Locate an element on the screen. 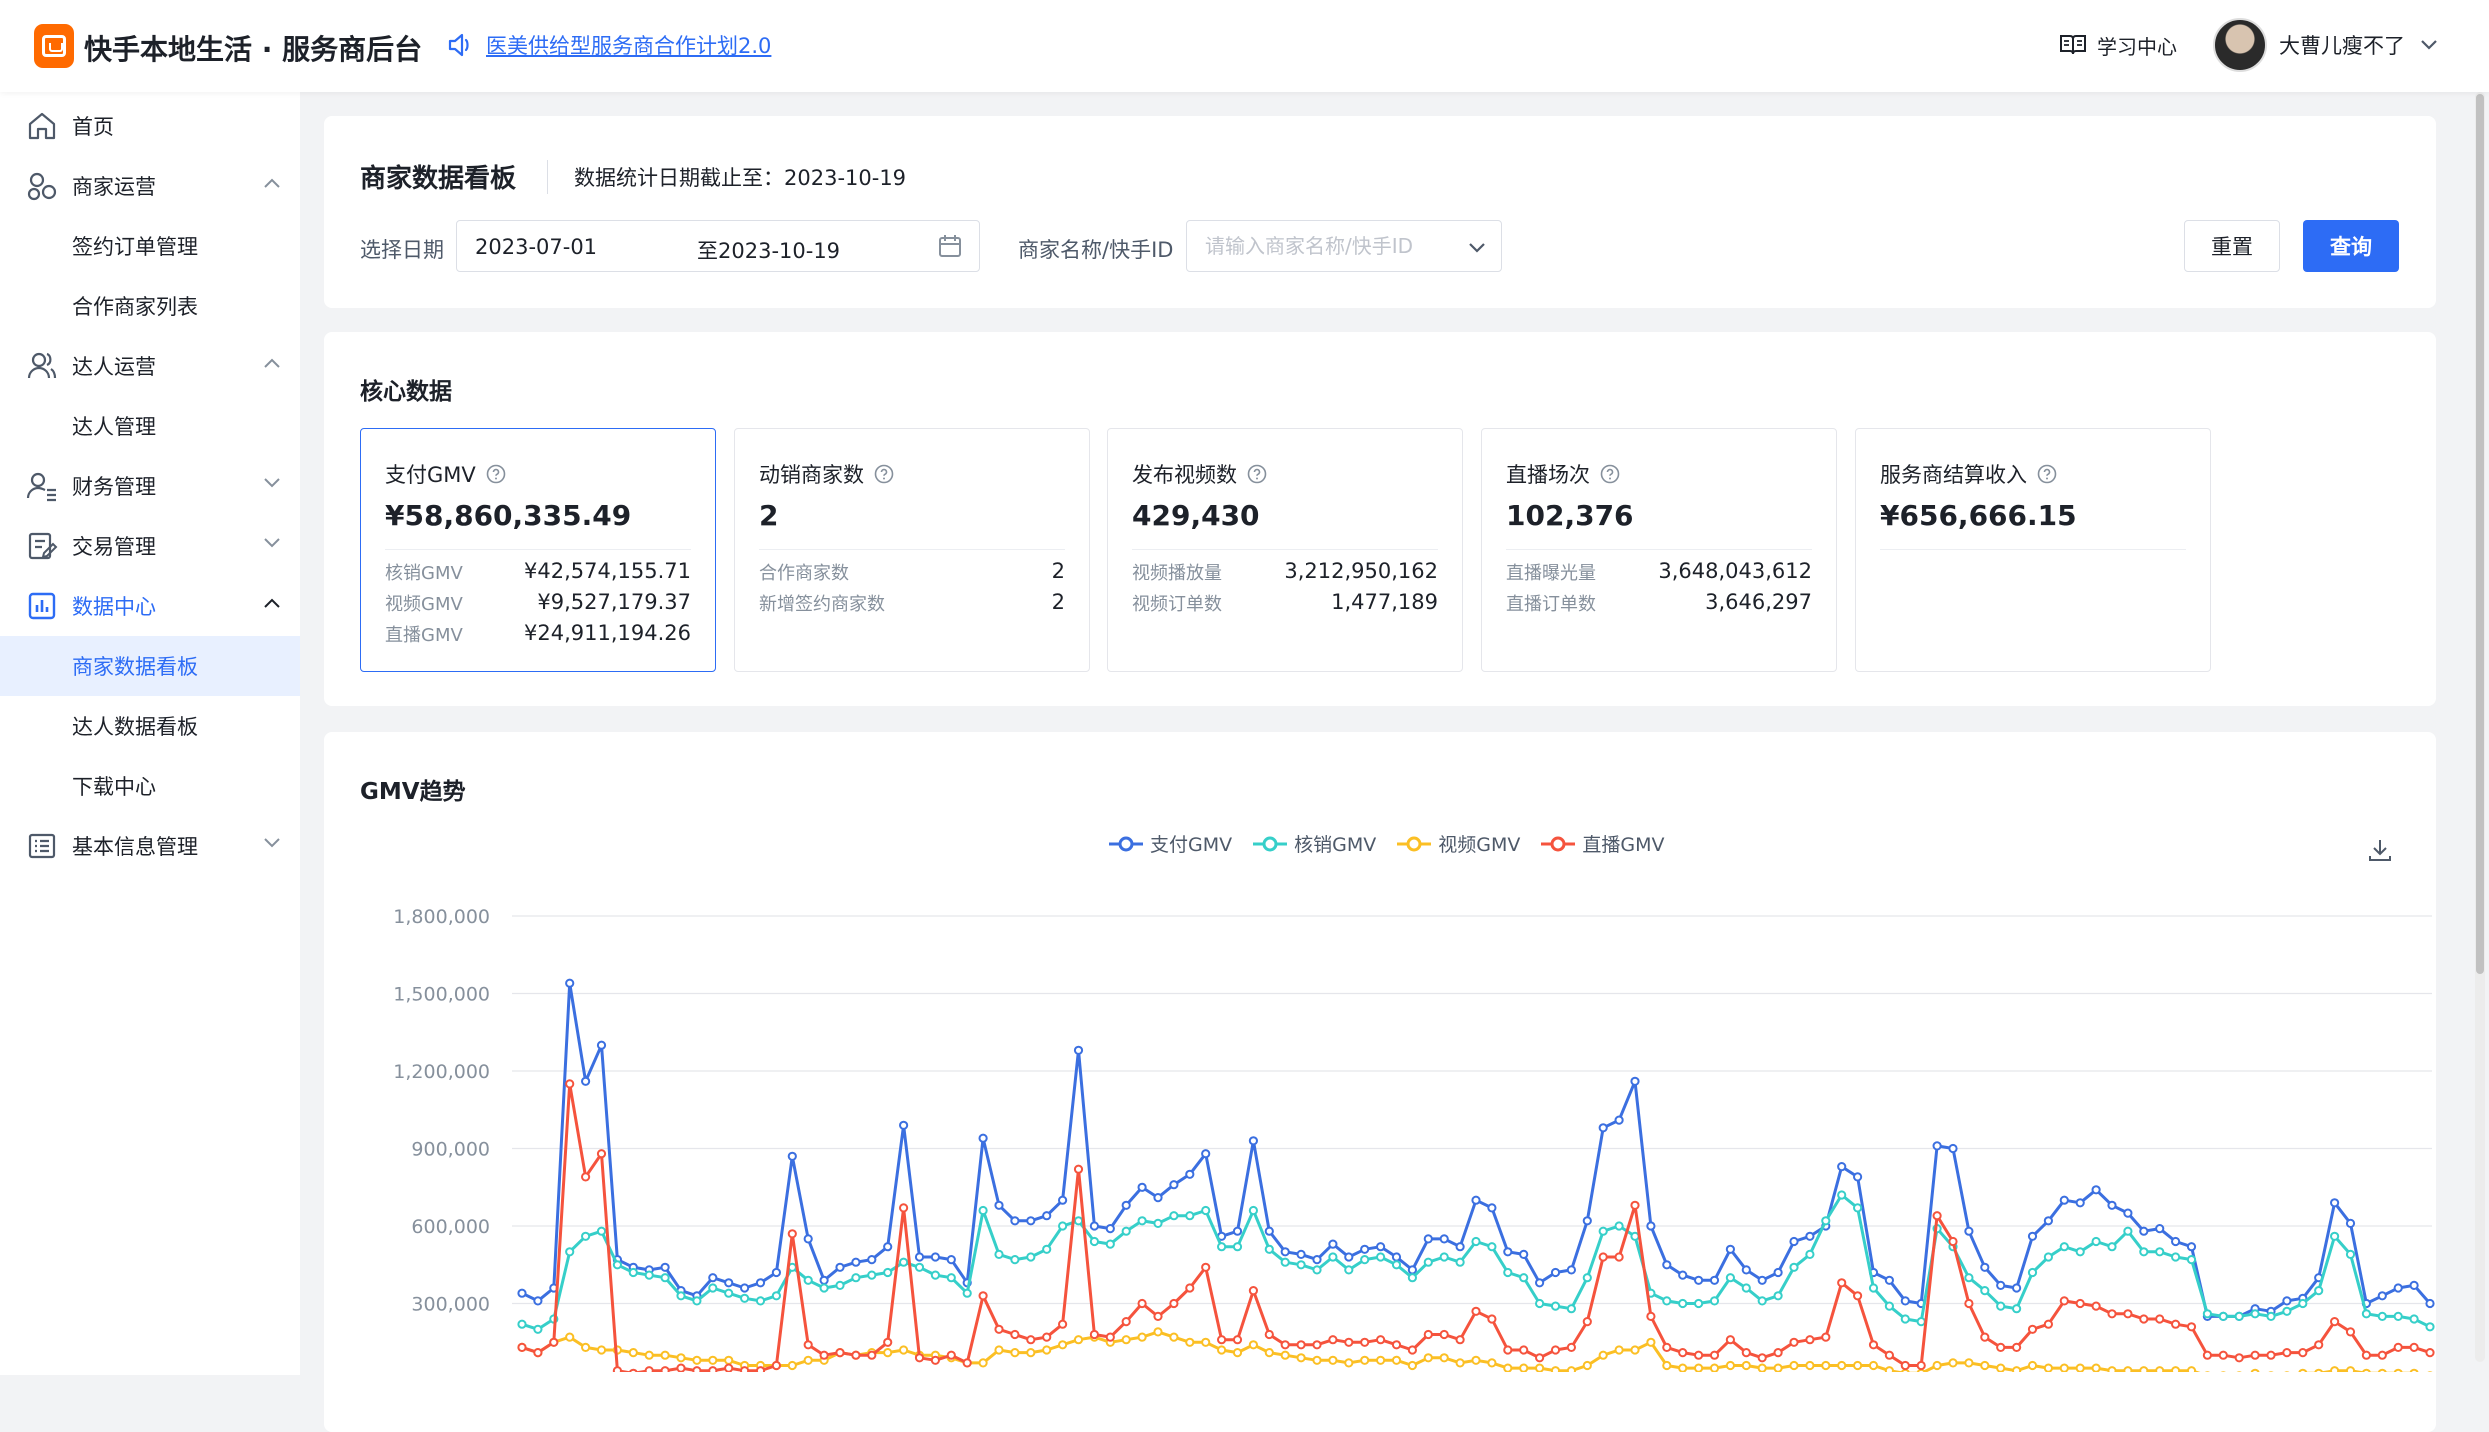  sidebar-item-partner-merchants: 合作商家列表 is located at coordinates (150, 306).